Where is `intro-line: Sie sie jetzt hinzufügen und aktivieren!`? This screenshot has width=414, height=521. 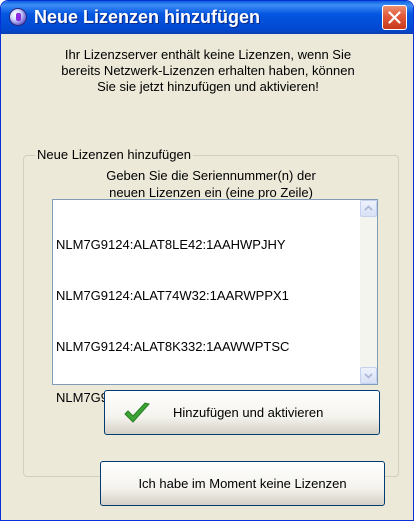
intro-line: Sie sie jetzt hinzufügen und aktivieren! is located at coordinates (208, 86).